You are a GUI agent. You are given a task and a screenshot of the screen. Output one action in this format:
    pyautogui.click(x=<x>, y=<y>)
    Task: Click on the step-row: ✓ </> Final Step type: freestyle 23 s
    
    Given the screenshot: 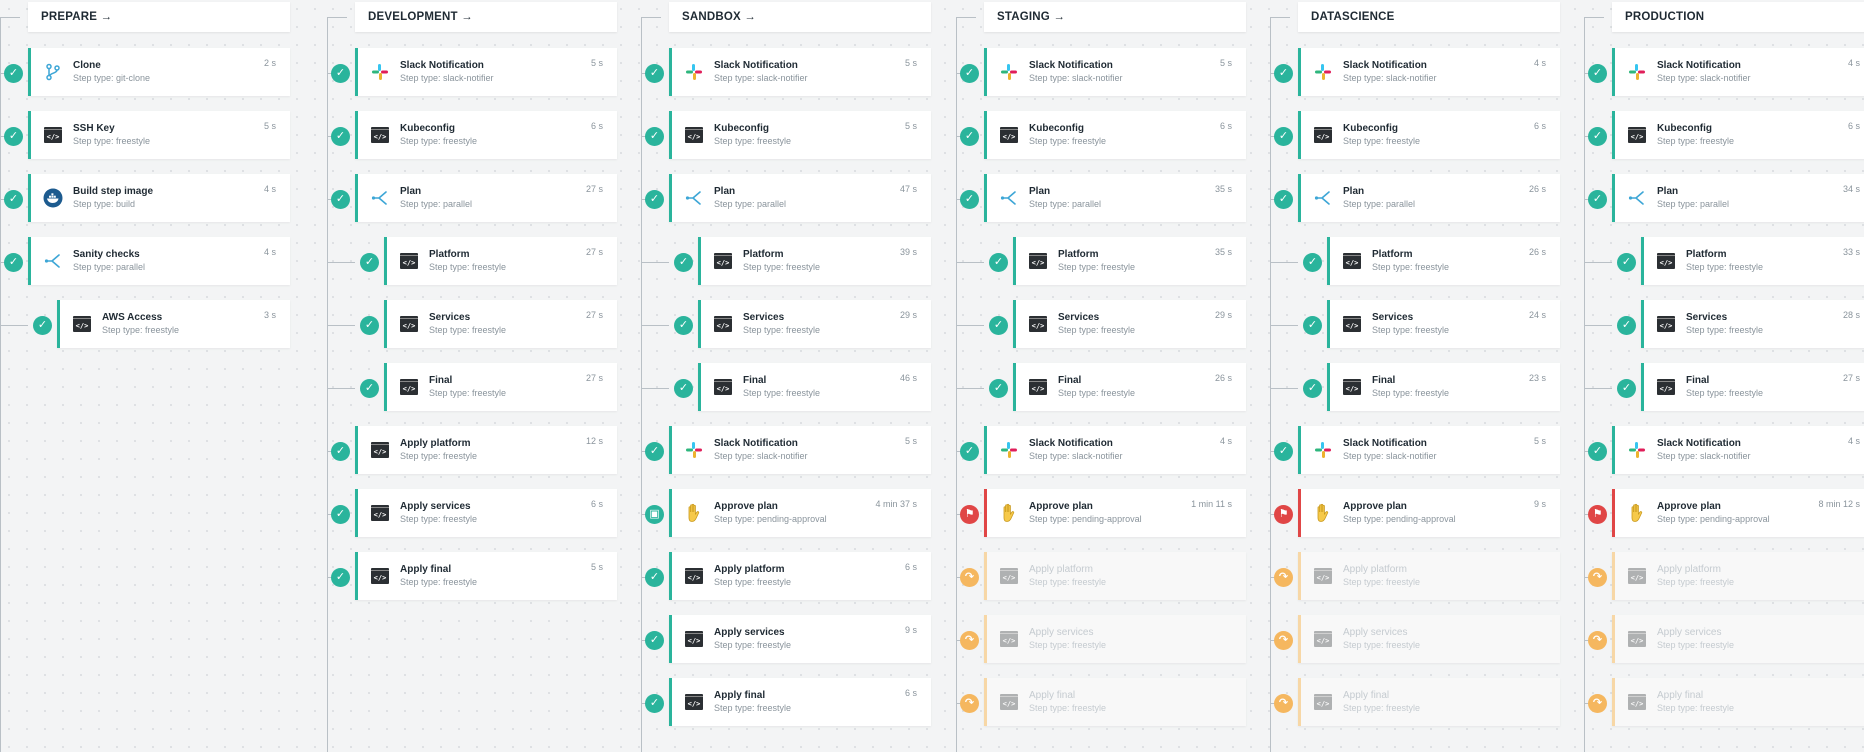 What is the action you would take?
    pyautogui.click(x=1420, y=386)
    